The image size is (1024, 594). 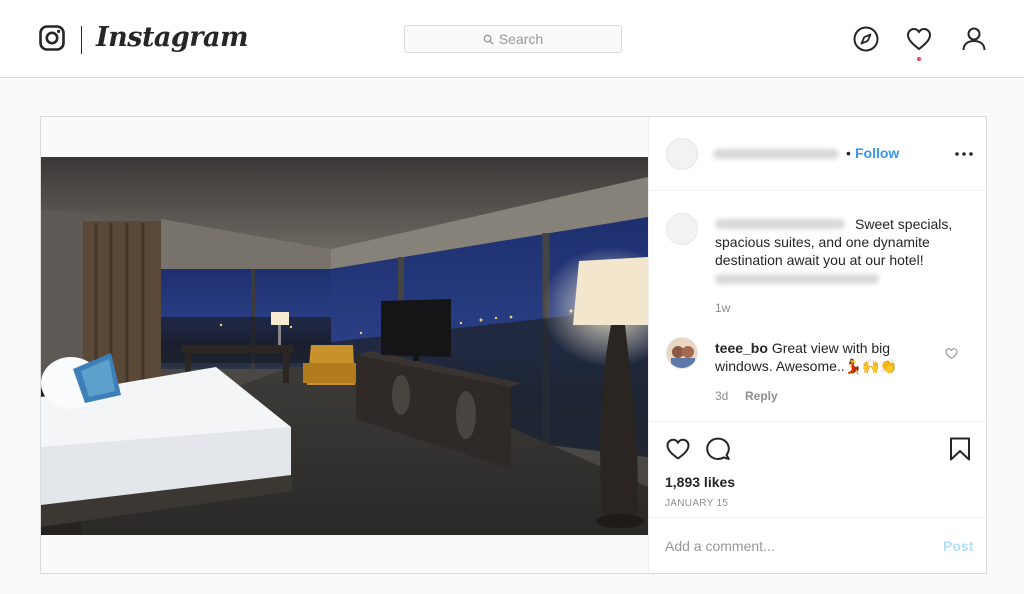 I want to click on commenter-avatar, so click(x=682, y=353).